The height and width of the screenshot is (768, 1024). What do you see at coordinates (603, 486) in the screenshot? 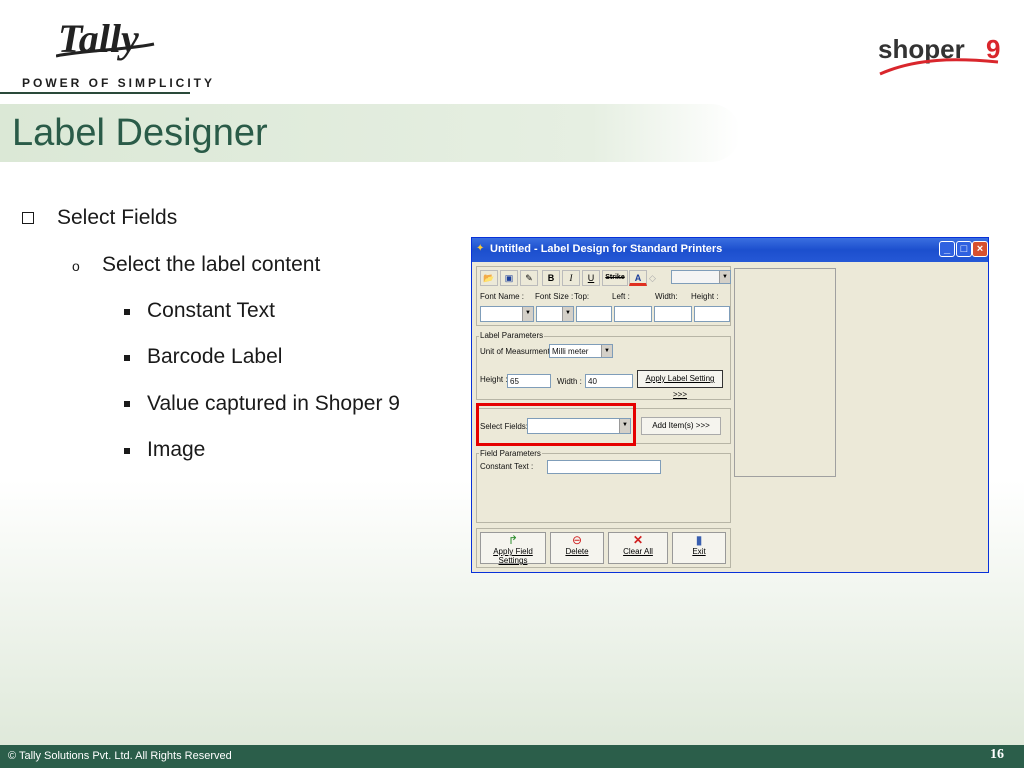
I see `field-parameters-group: Field Parameters Constant Text :` at bounding box center [603, 486].